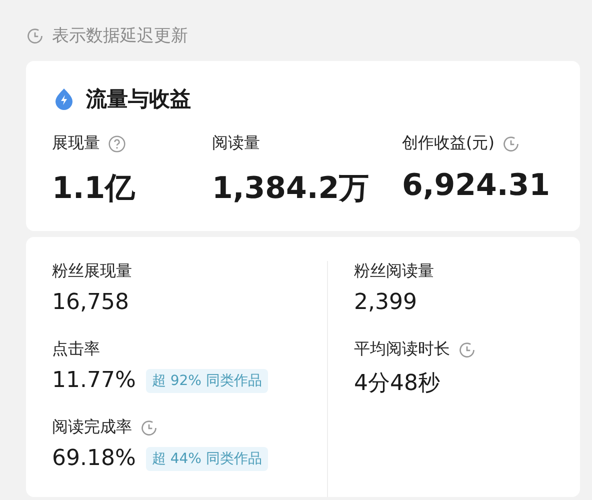 This screenshot has width=592, height=500. What do you see at coordinates (76, 143) in the screenshot?
I see `metric-label: 展现量` at bounding box center [76, 143].